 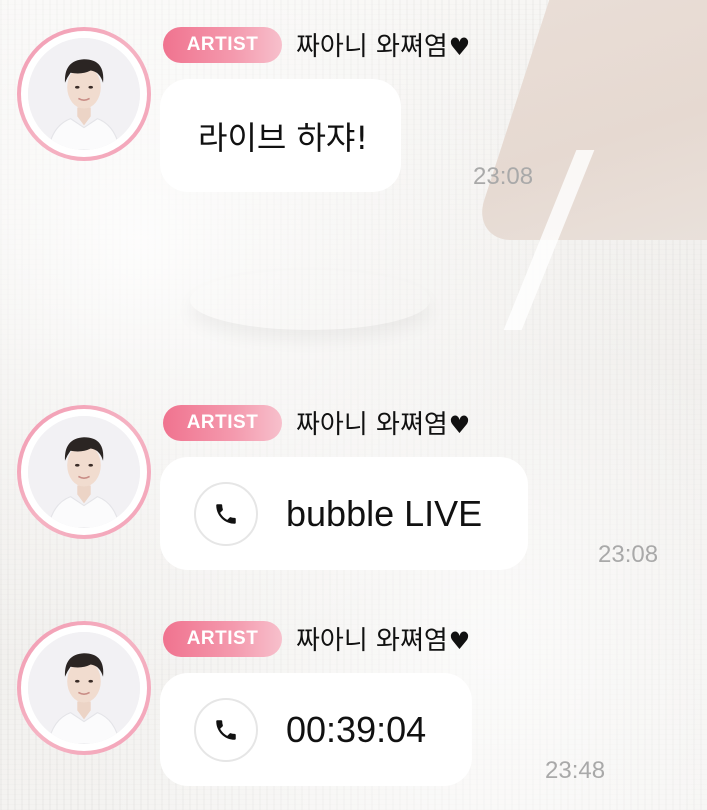 What do you see at coordinates (356, 729) in the screenshot?
I see `call-duration: 00:39:04` at bounding box center [356, 729].